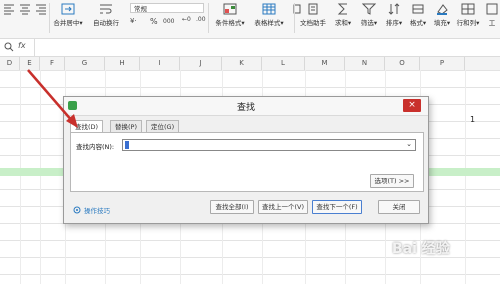 The image size is (500, 284). What do you see at coordinates (421, 249) in the screenshot?
I see `watermark-logo: Bai 经验` at bounding box center [421, 249].